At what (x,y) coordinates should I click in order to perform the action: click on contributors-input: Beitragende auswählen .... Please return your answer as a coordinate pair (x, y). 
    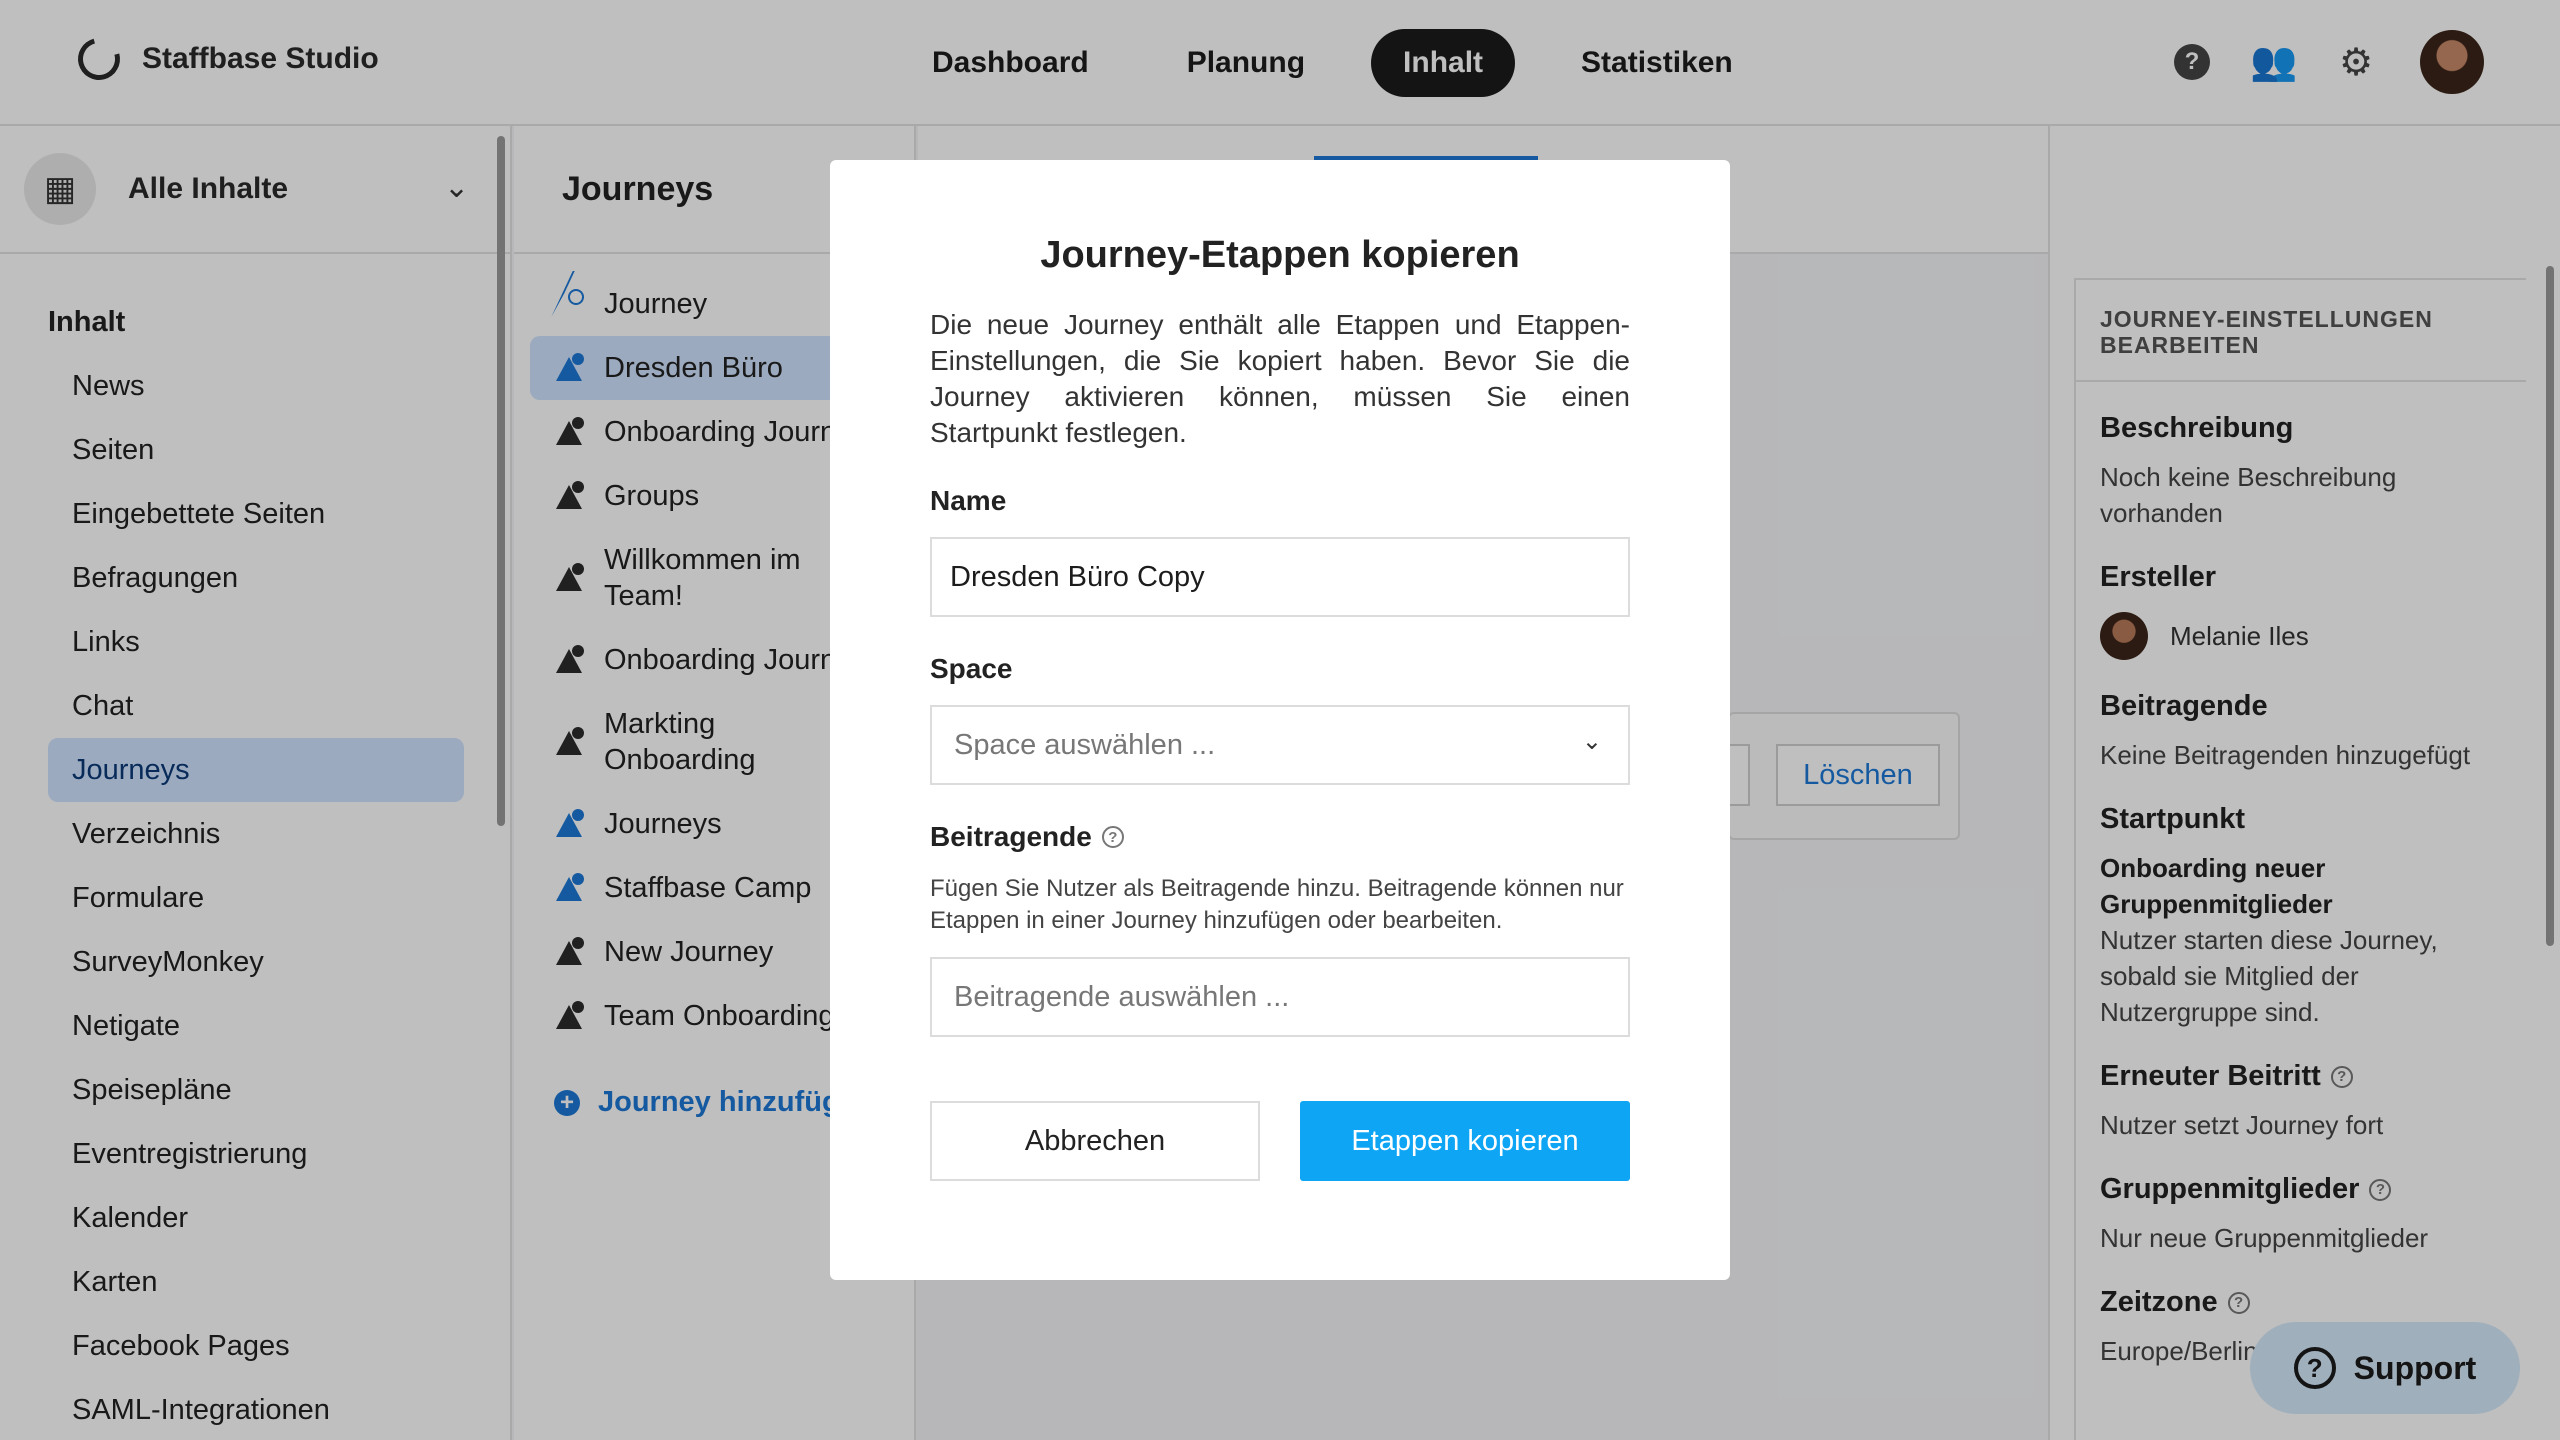
    Looking at the image, I should click on (1280, 997).